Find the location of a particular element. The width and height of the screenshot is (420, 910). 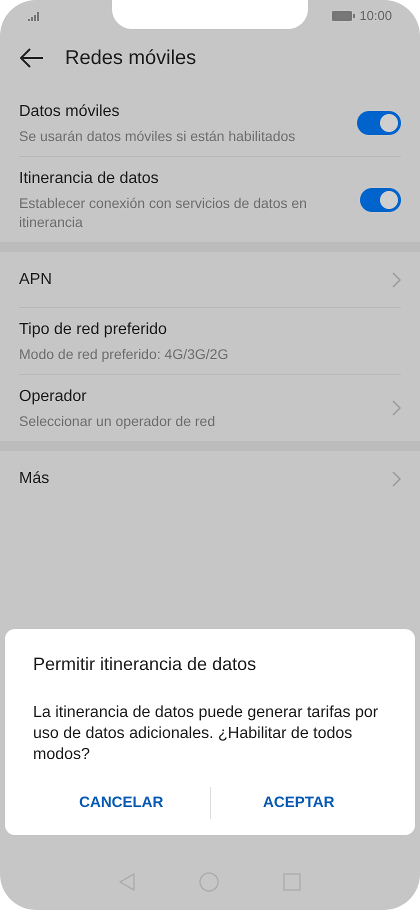

row-subtitle: Establecer conexión con servicios de datos en itinerancia is located at coordinates (163, 213).